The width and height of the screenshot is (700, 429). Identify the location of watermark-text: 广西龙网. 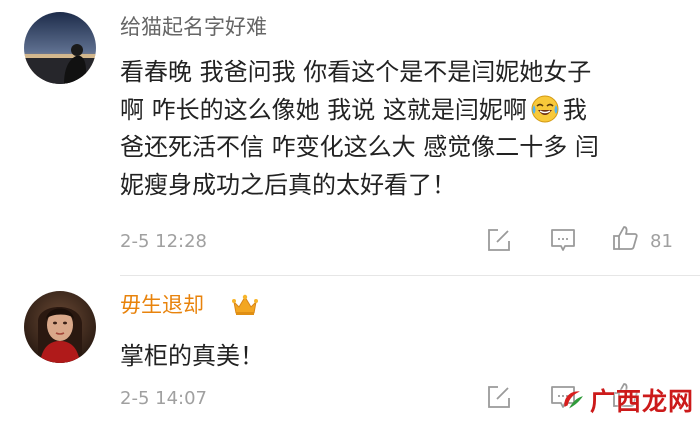
(641, 401).